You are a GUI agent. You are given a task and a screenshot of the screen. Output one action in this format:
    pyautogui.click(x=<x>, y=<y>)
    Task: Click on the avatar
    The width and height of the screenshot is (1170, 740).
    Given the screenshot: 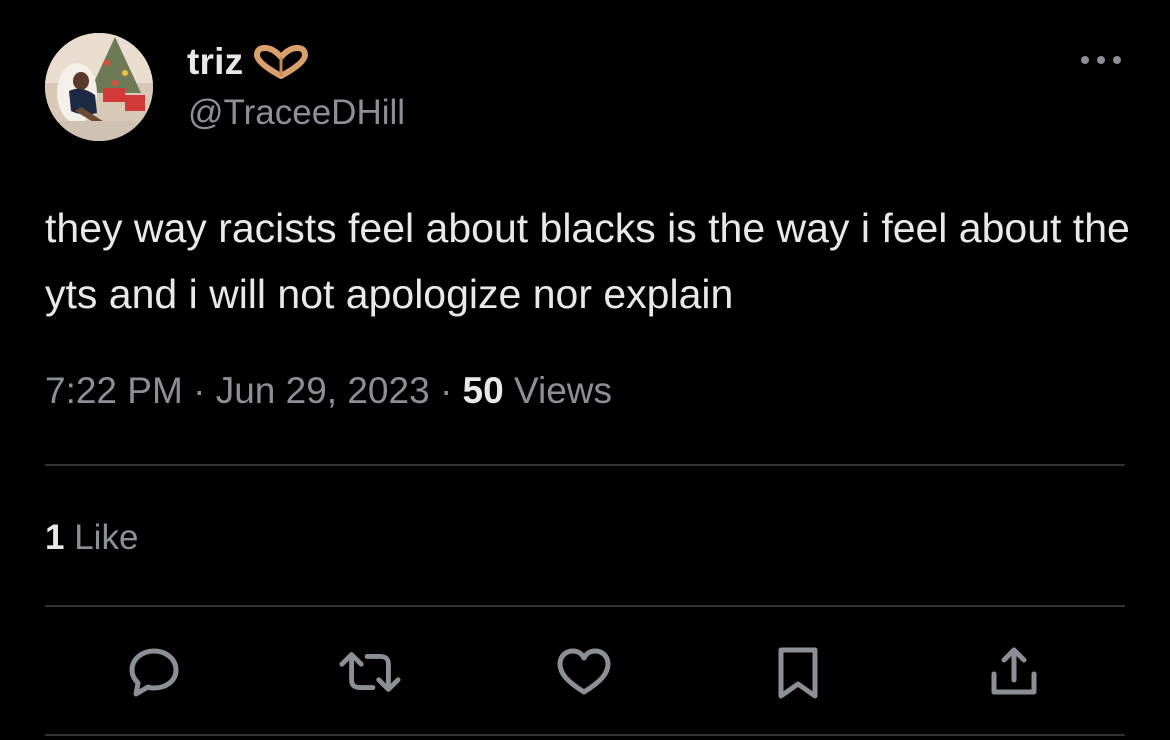 What is the action you would take?
    pyautogui.click(x=99, y=87)
    